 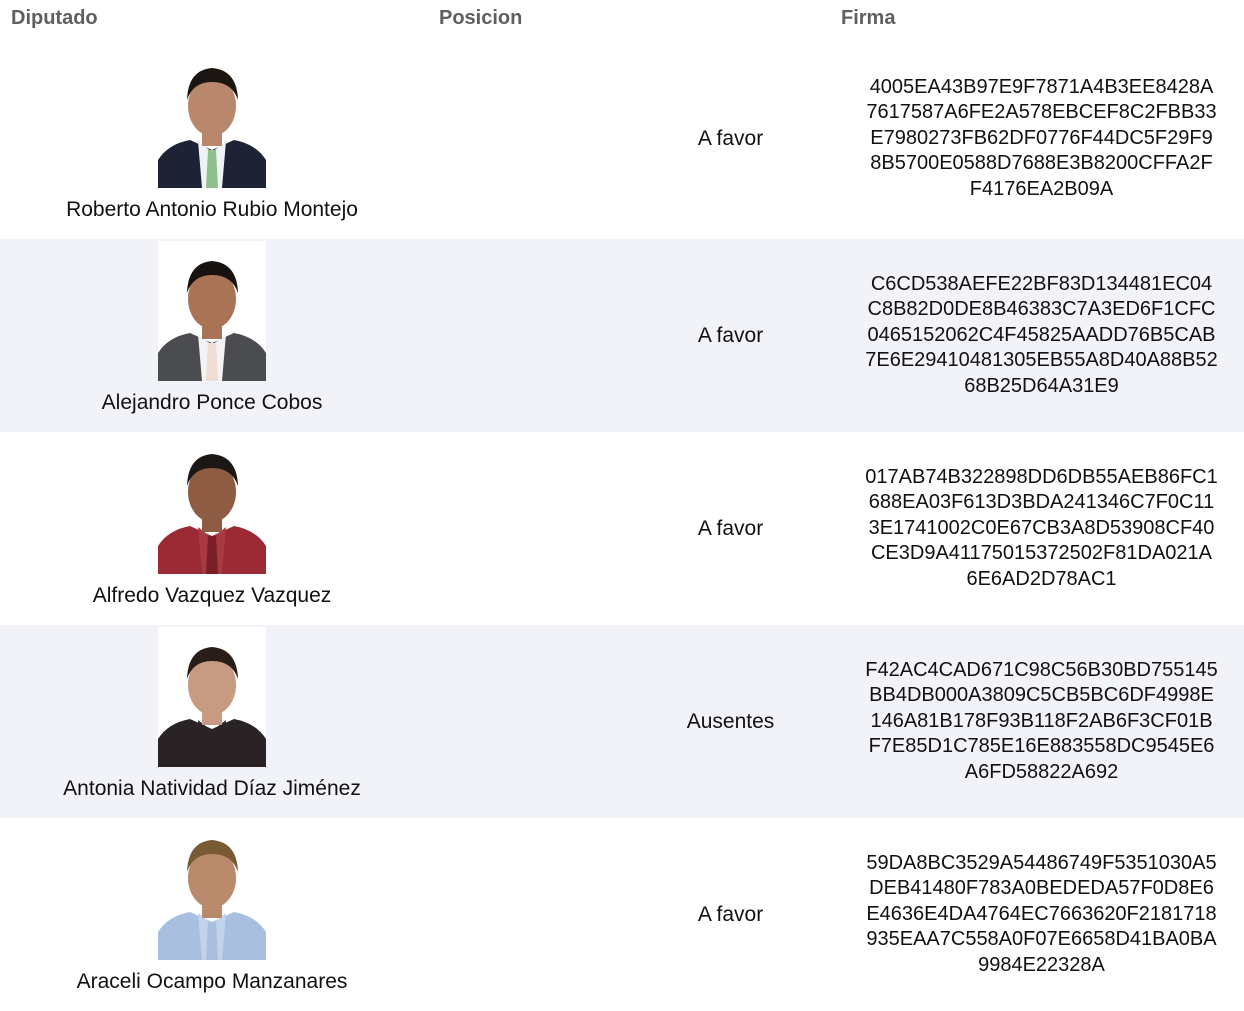 I want to click on diputado-name: Alfredo Vazquez Vazquez, so click(x=212, y=595).